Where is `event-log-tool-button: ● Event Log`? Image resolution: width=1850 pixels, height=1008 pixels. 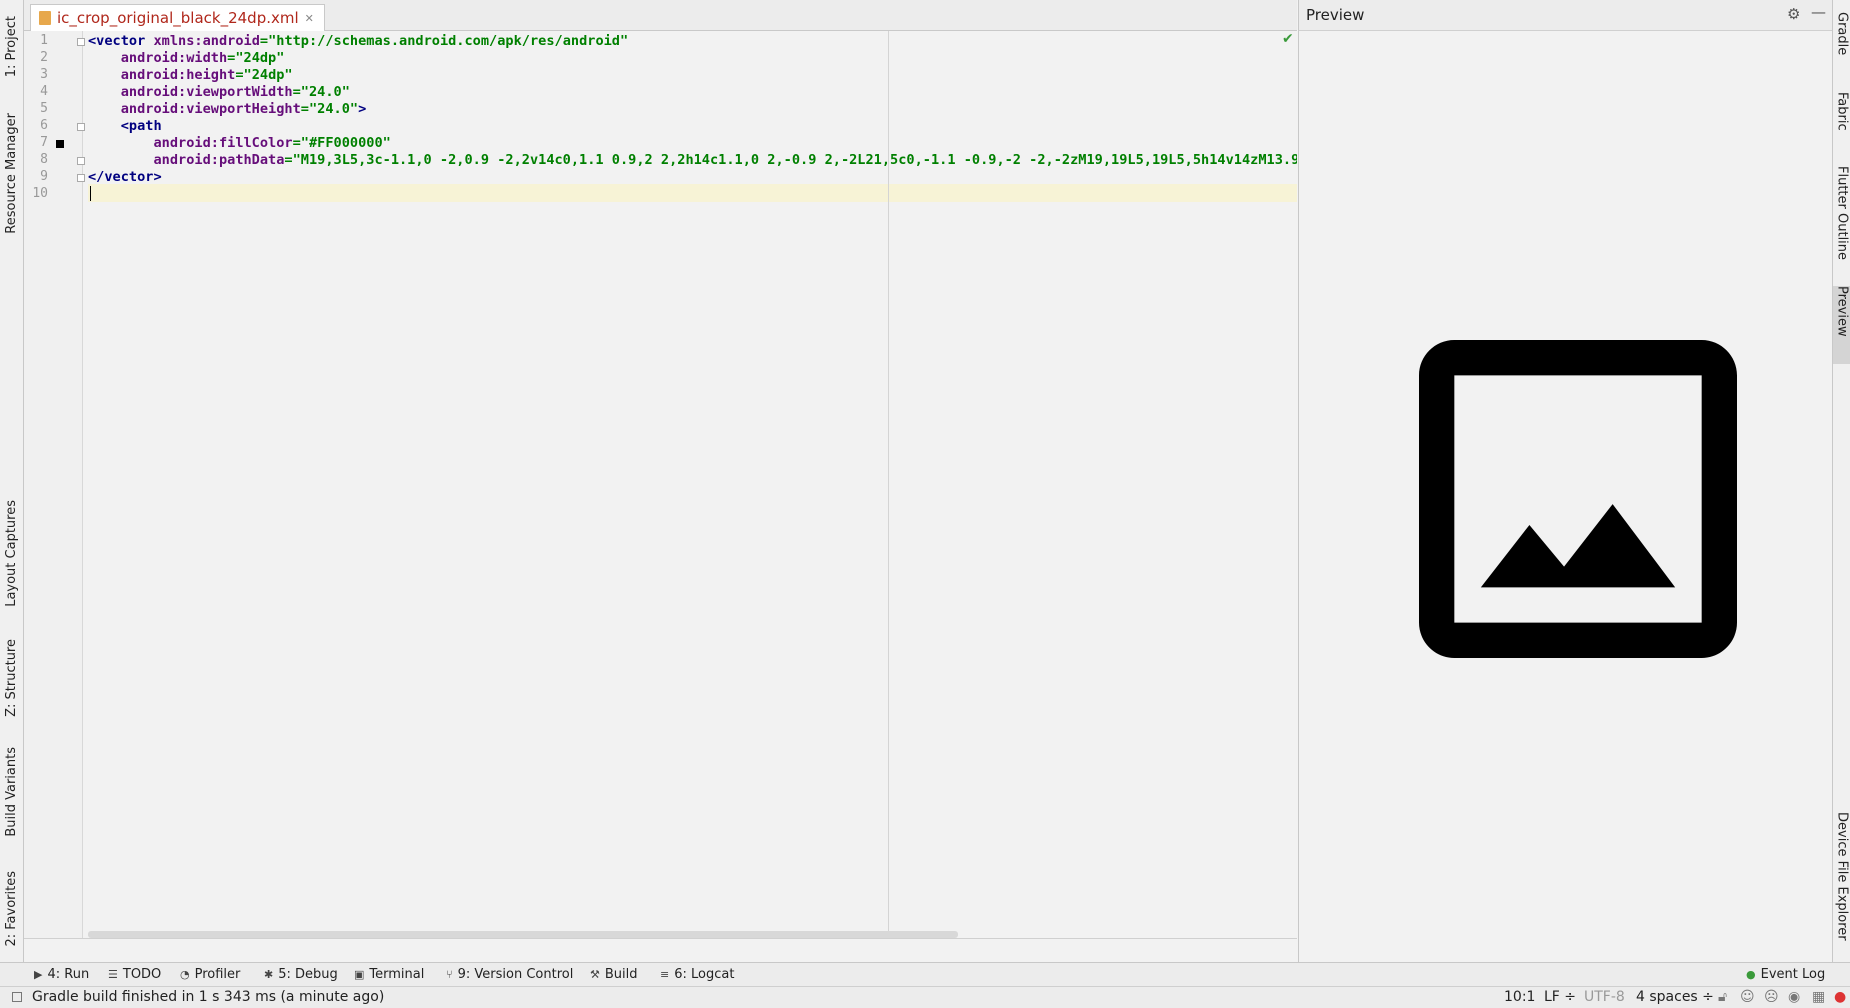 event-log-tool-button: ● Event Log is located at coordinates (1785, 974).